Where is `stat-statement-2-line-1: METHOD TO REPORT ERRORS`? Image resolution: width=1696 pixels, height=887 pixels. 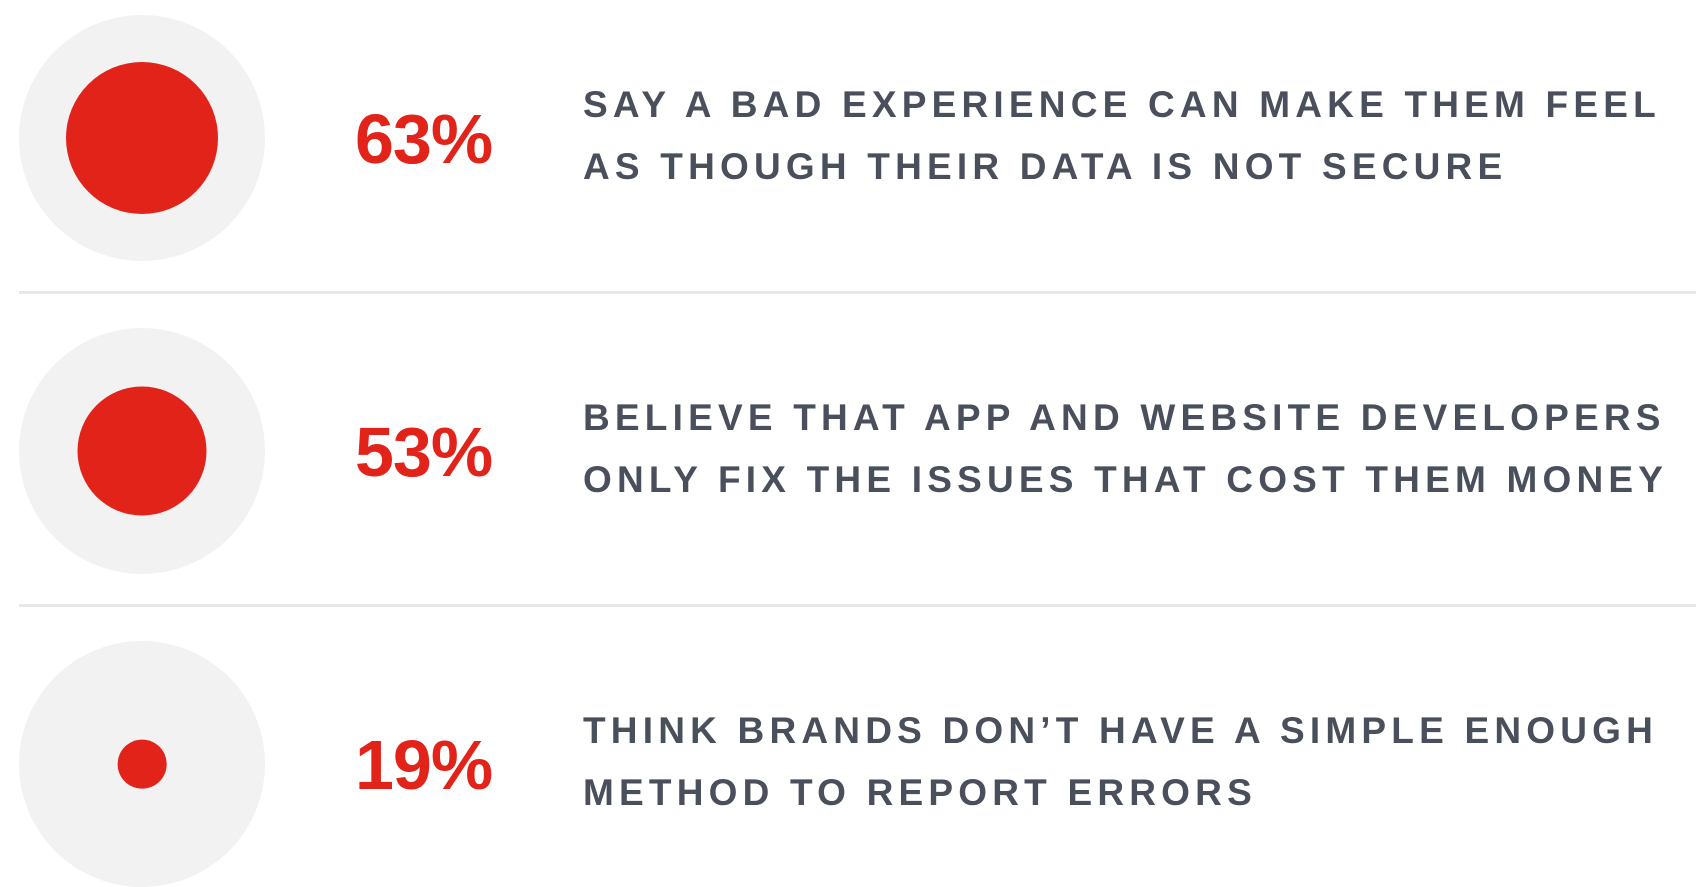 stat-statement-2-line-1: METHOD TO REPORT ERRORS is located at coordinates (920, 792).